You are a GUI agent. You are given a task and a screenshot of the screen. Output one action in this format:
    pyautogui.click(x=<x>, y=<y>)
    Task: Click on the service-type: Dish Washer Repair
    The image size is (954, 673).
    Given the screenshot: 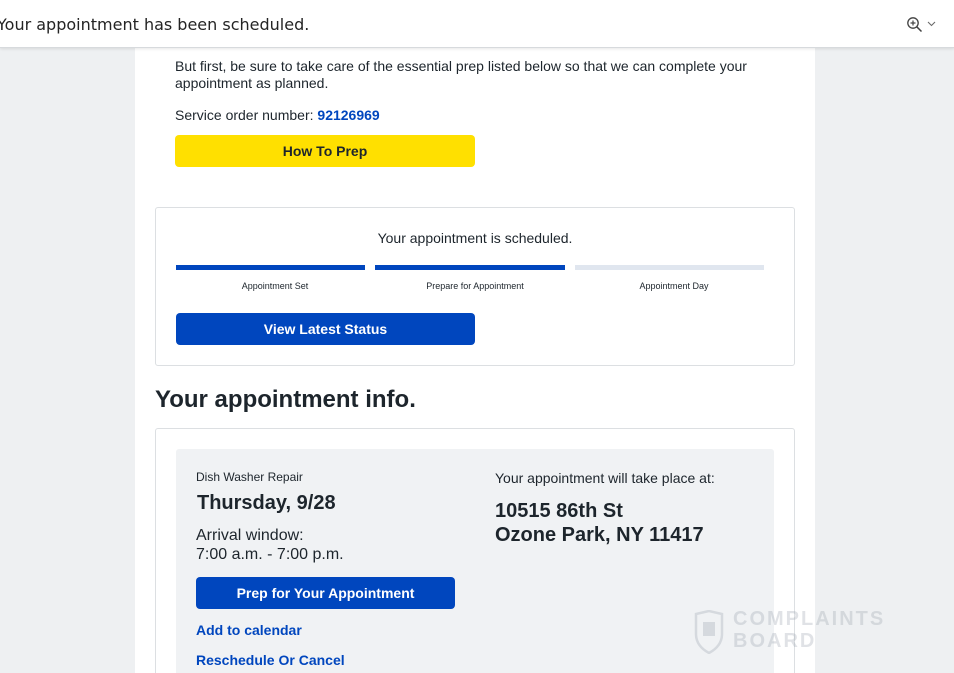 What is the action you would take?
    pyautogui.click(x=249, y=477)
    